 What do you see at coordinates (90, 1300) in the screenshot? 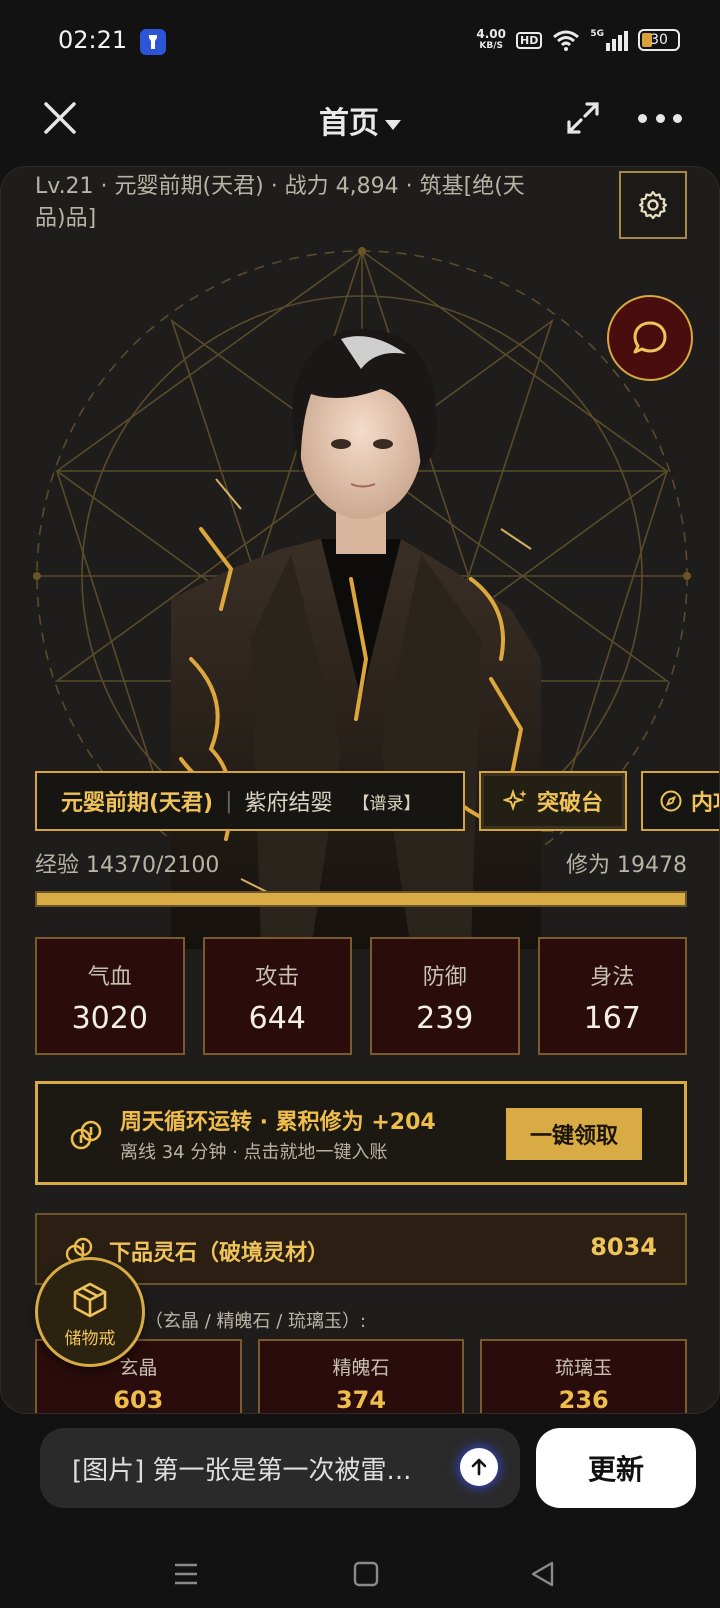
I see `box-icon` at bounding box center [90, 1300].